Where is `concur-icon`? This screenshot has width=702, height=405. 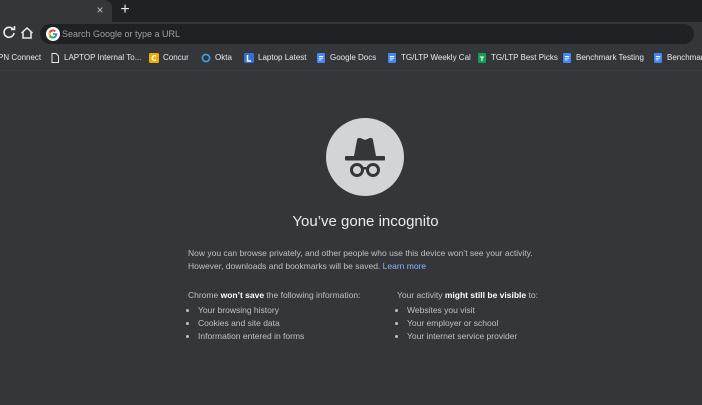
concur-icon is located at coordinates (154, 58).